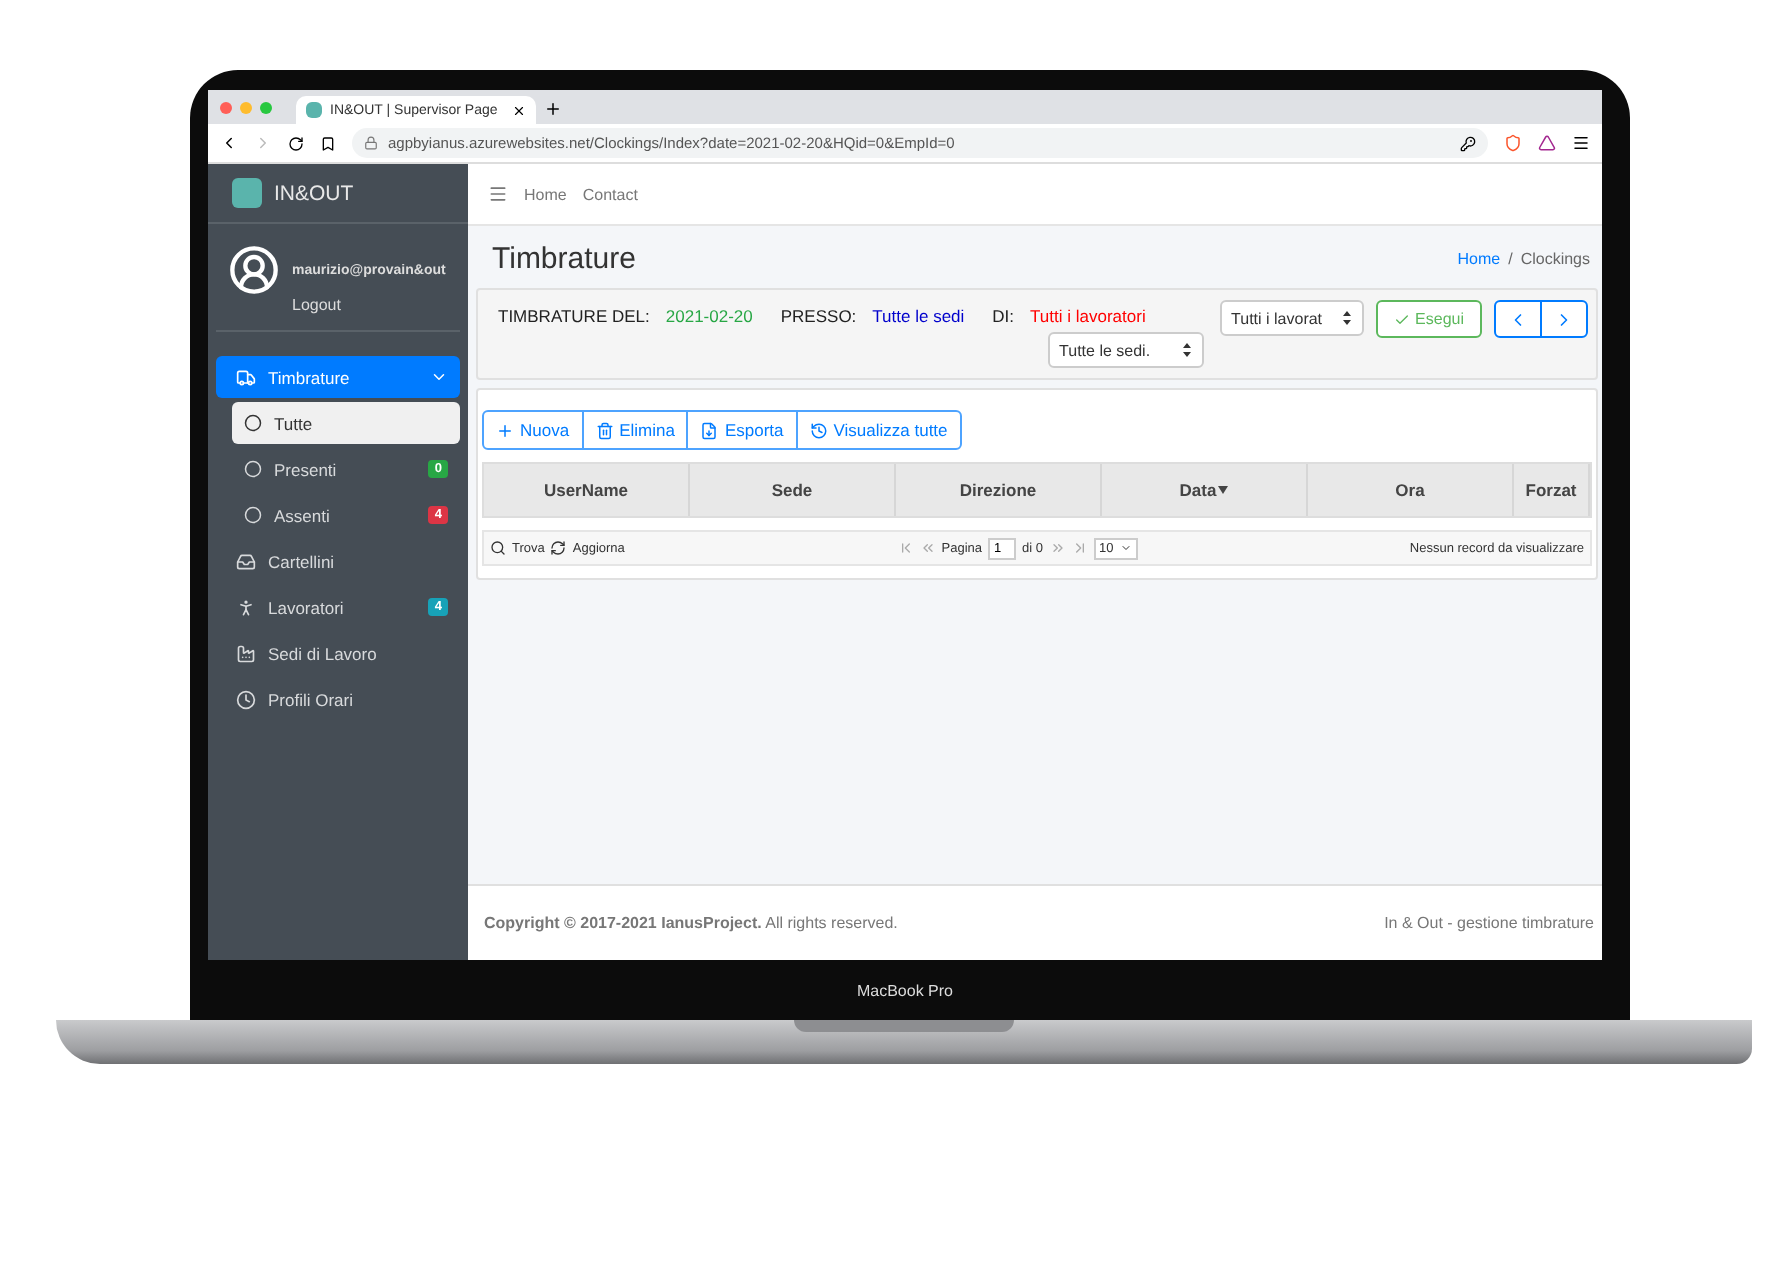 This screenshot has width=1768, height=1266. What do you see at coordinates (553, 109) in the screenshot?
I see `new-tab-icon` at bounding box center [553, 109].